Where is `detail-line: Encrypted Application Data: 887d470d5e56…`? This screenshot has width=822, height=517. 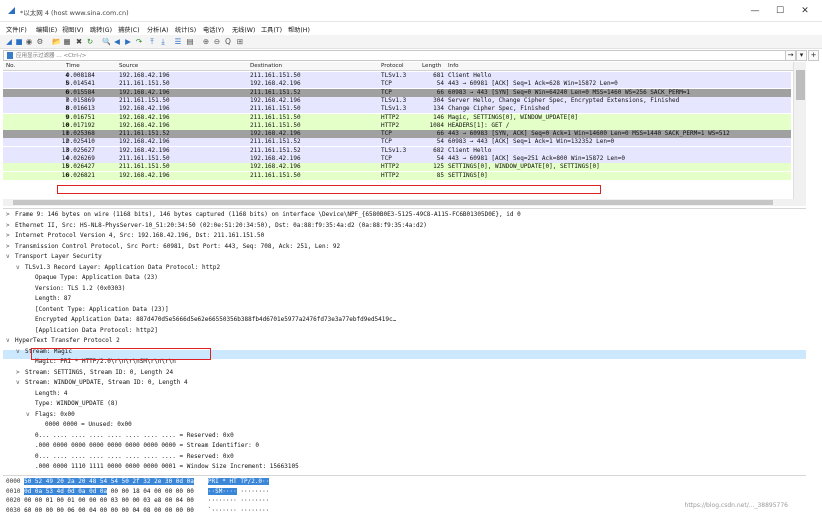 detail-line: Encrypted Application Data: 887d470d5e56… is located at coordinates (211, 320).